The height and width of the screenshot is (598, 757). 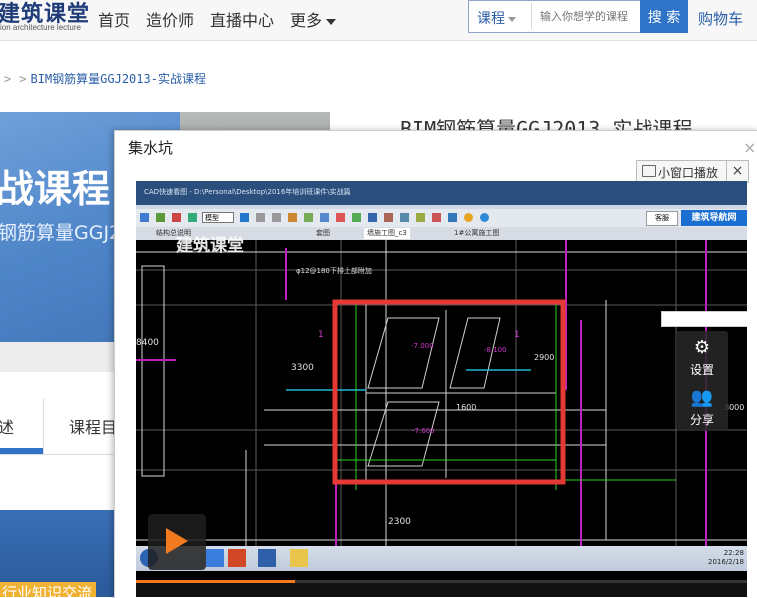 What do you see at coordinates (147, 343) in the screenshot?
I see `dim-label: 8400` at bounding box center [147, 343].